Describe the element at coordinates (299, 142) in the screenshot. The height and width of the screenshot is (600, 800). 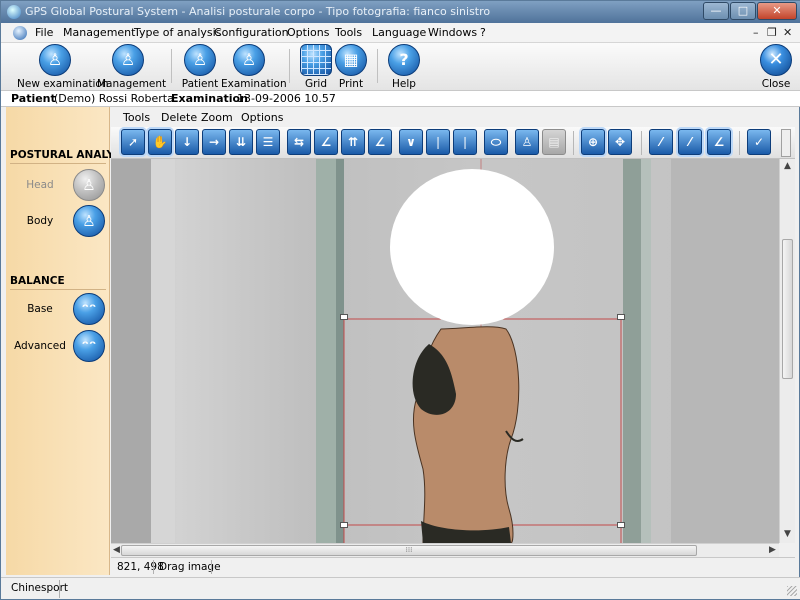
I see `distance-tool-button: ⇆` at that location.